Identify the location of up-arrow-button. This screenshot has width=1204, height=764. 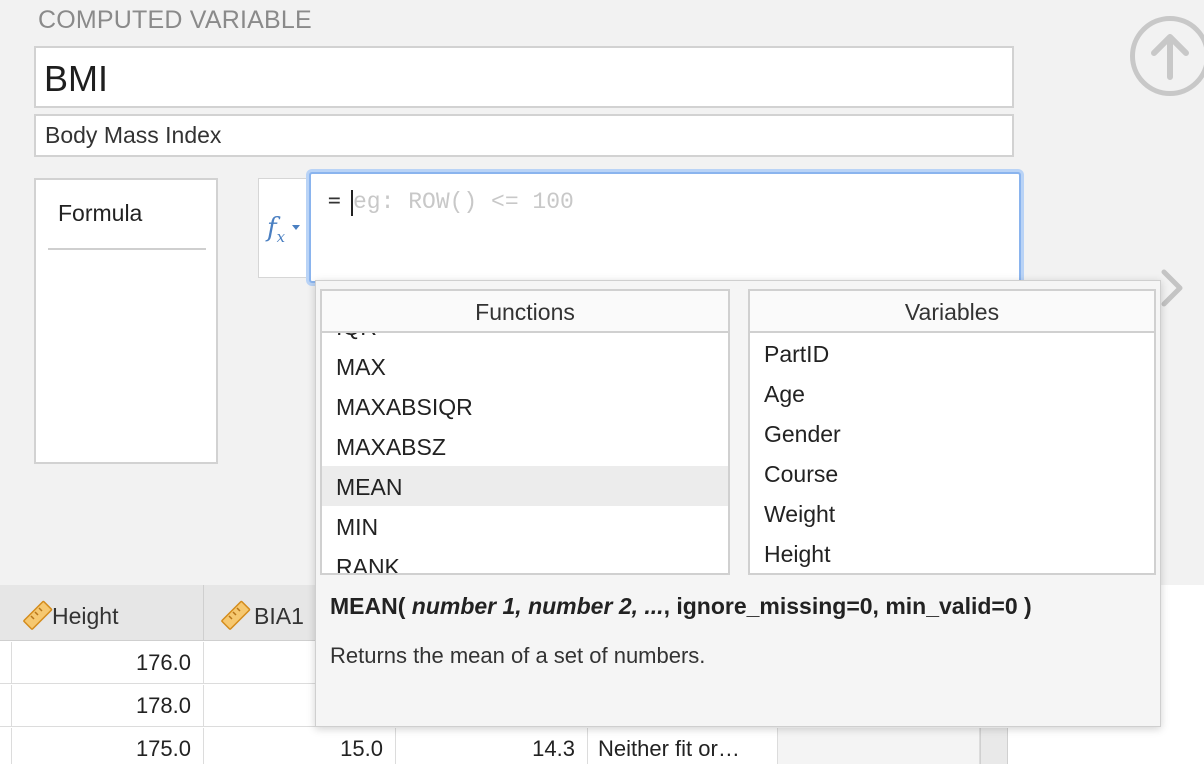
(1167, 56).